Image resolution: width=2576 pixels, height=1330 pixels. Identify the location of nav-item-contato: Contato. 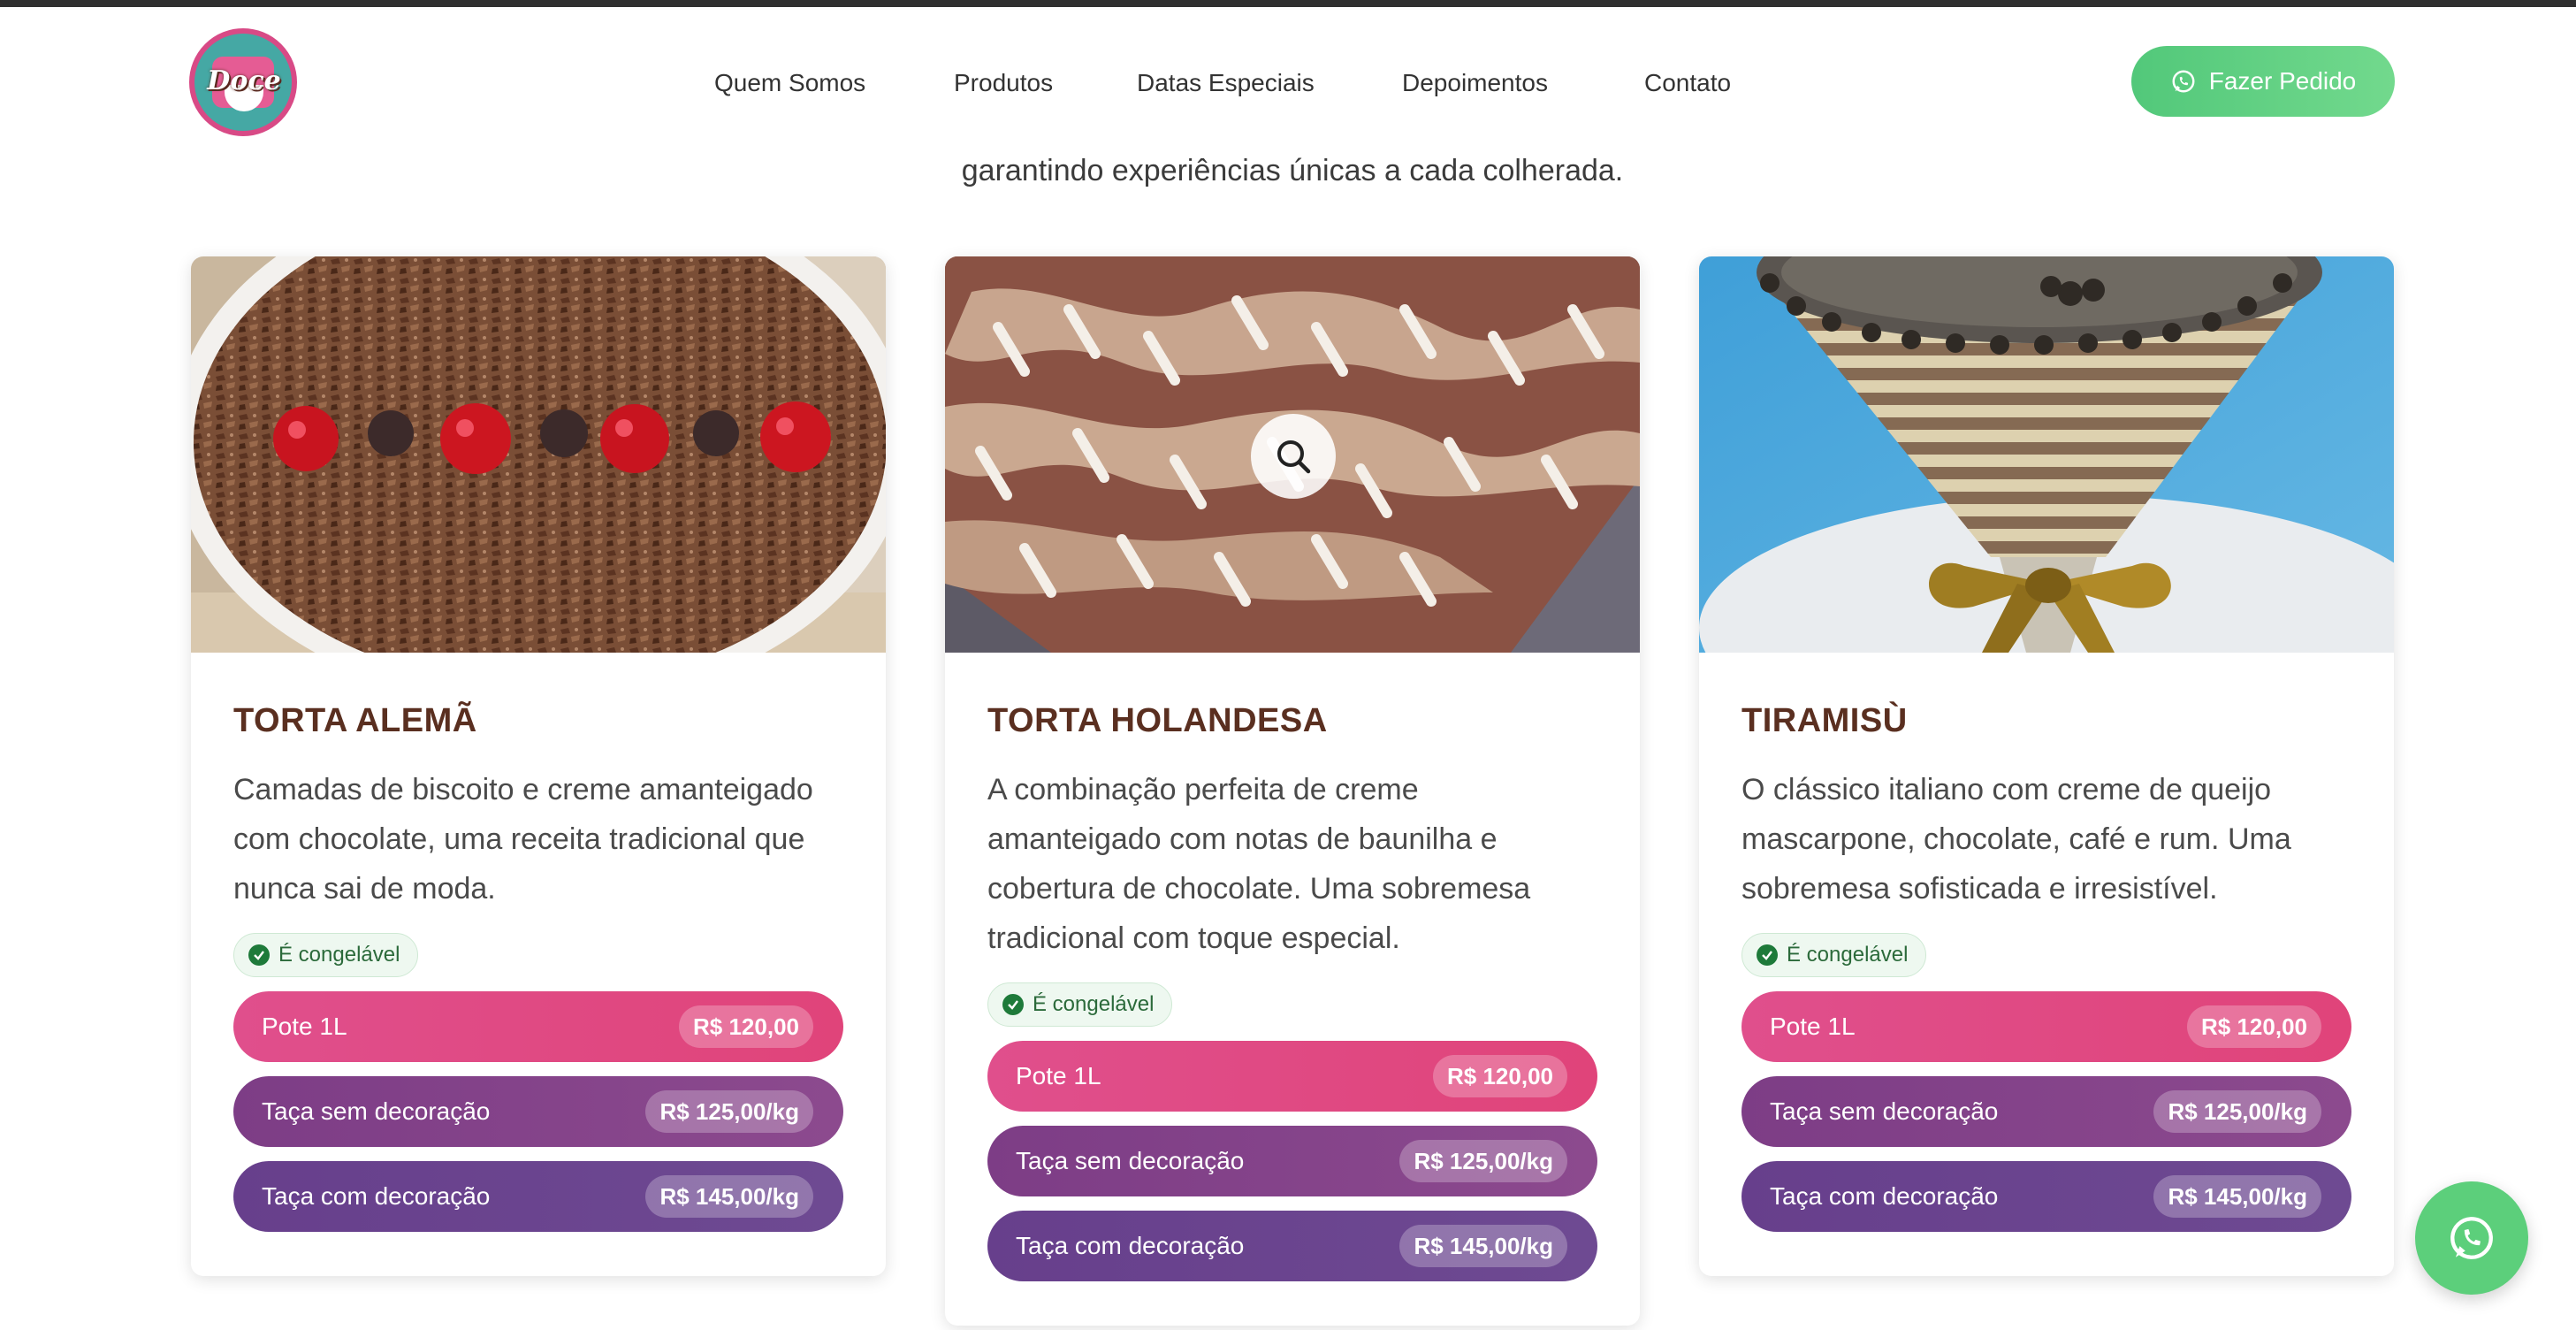
(1687, 83).